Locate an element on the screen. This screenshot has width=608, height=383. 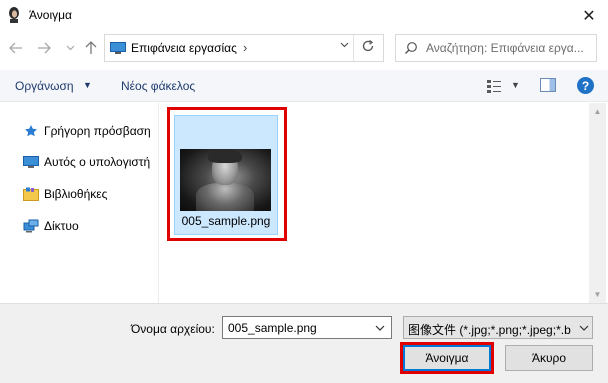
forward-arrow-icon is located at coordinates (44, 48).